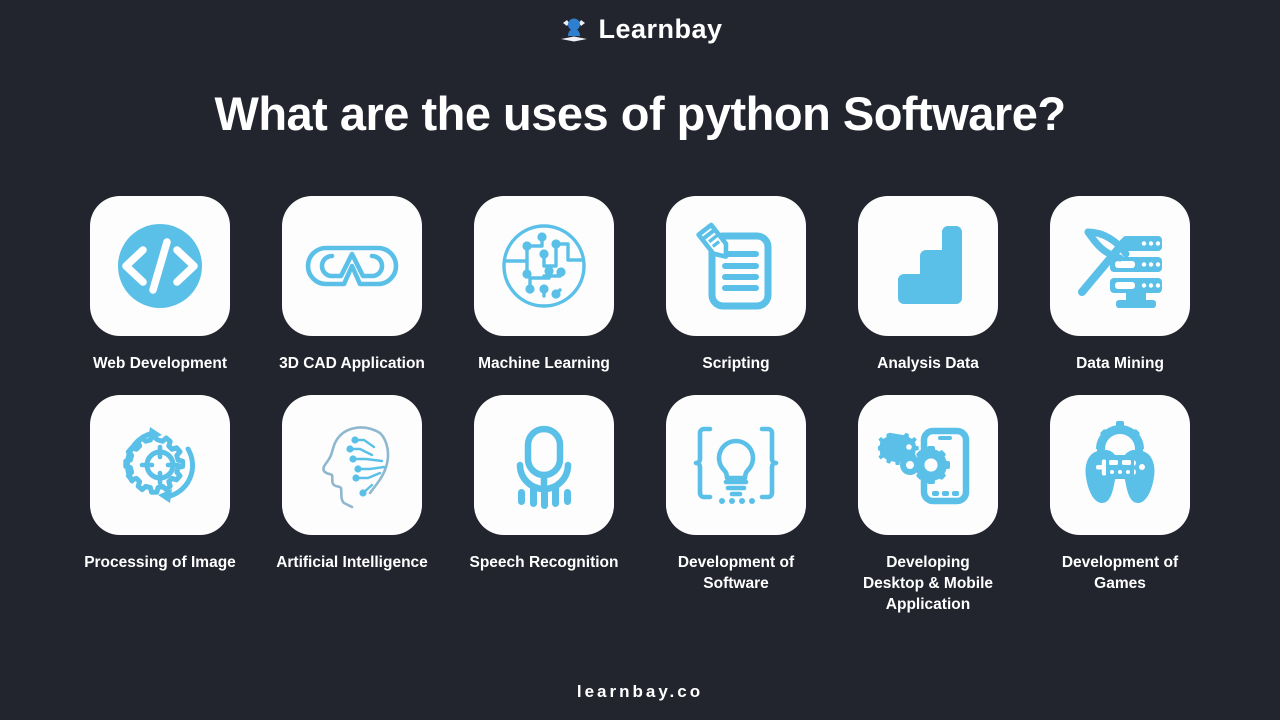  I want to click on grid-item-label: Artificial Intelligence, so click(352, 562).